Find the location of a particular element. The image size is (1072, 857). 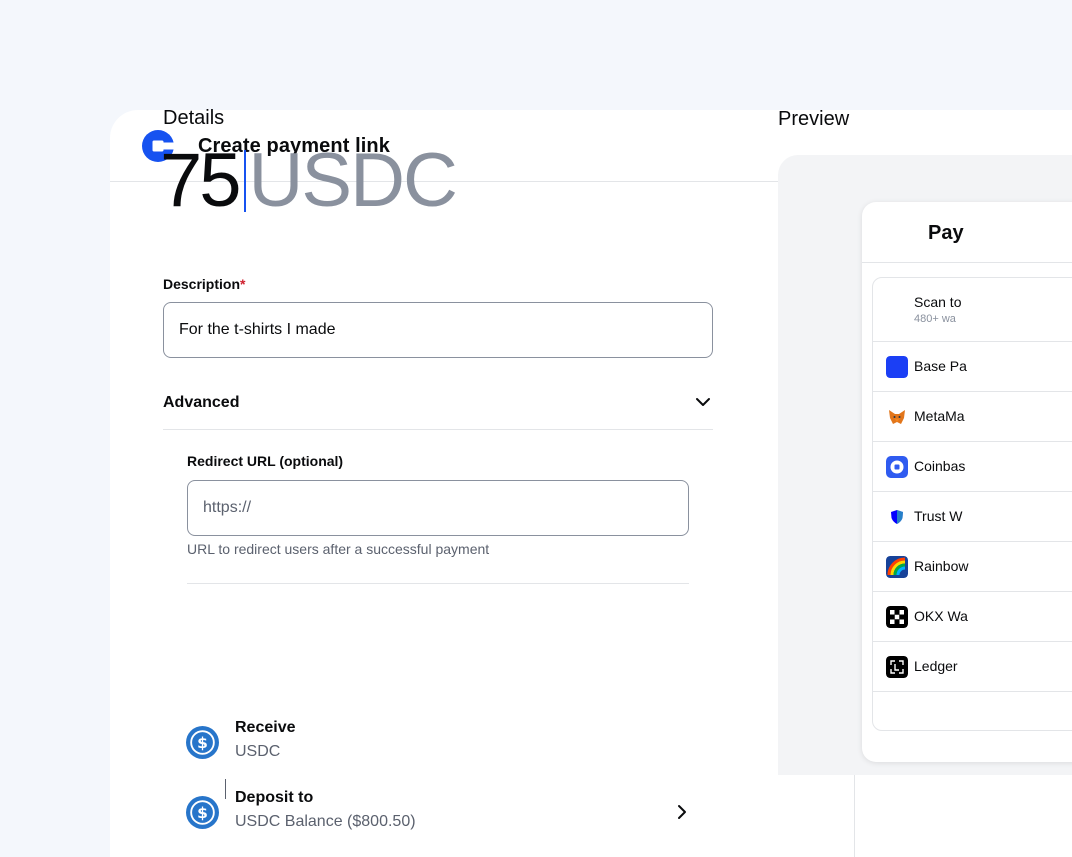

wallet-name: Coinbas is located at coordinates (940, 466).